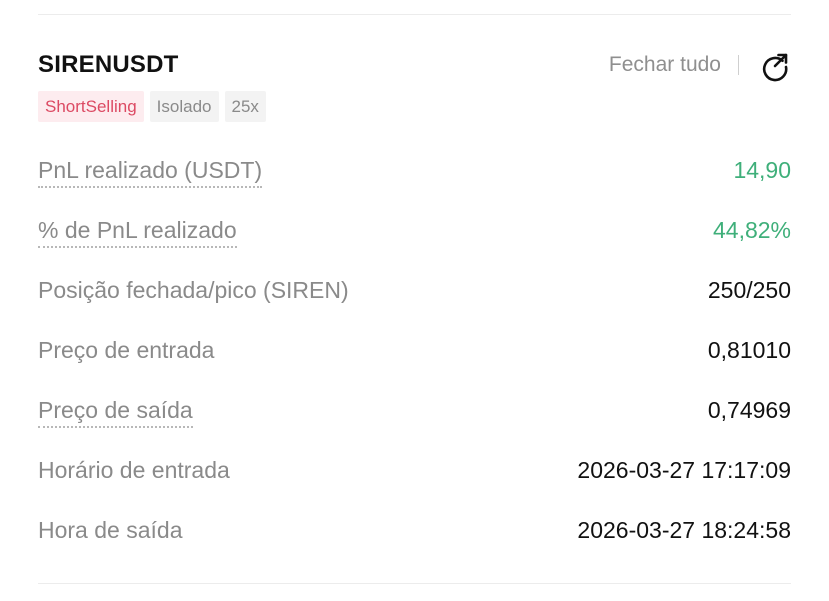  What do you see at coordinates (110, 530) in the screenshot?
I see `exit-time-label: Hora de saída` at bounding box center [110, 530].